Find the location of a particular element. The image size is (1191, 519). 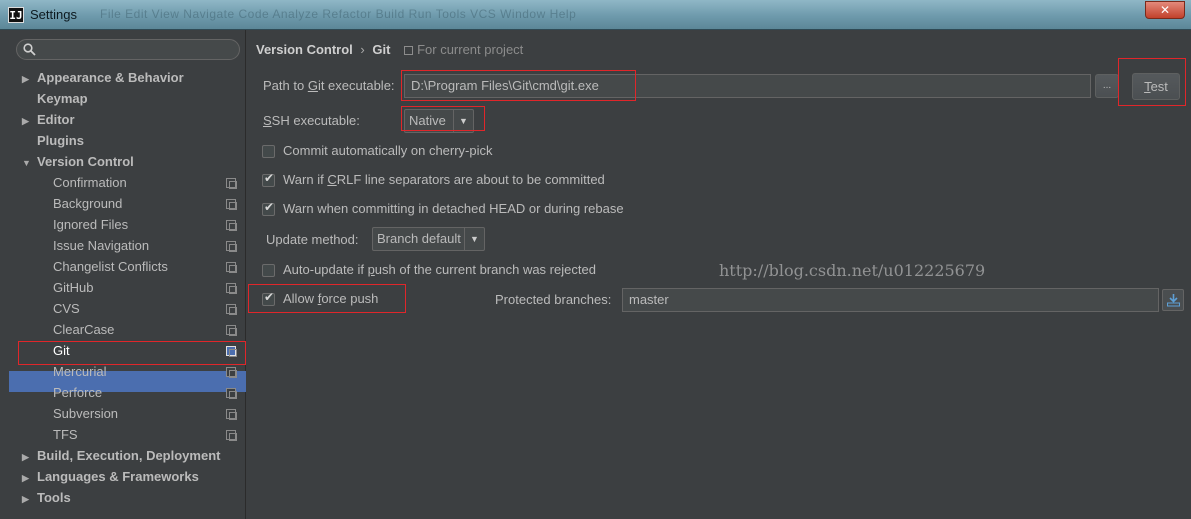

sidebar-item-build-execution-deployment: ▶ Build, Execution, Deployment is located at coordinates (121, 455).